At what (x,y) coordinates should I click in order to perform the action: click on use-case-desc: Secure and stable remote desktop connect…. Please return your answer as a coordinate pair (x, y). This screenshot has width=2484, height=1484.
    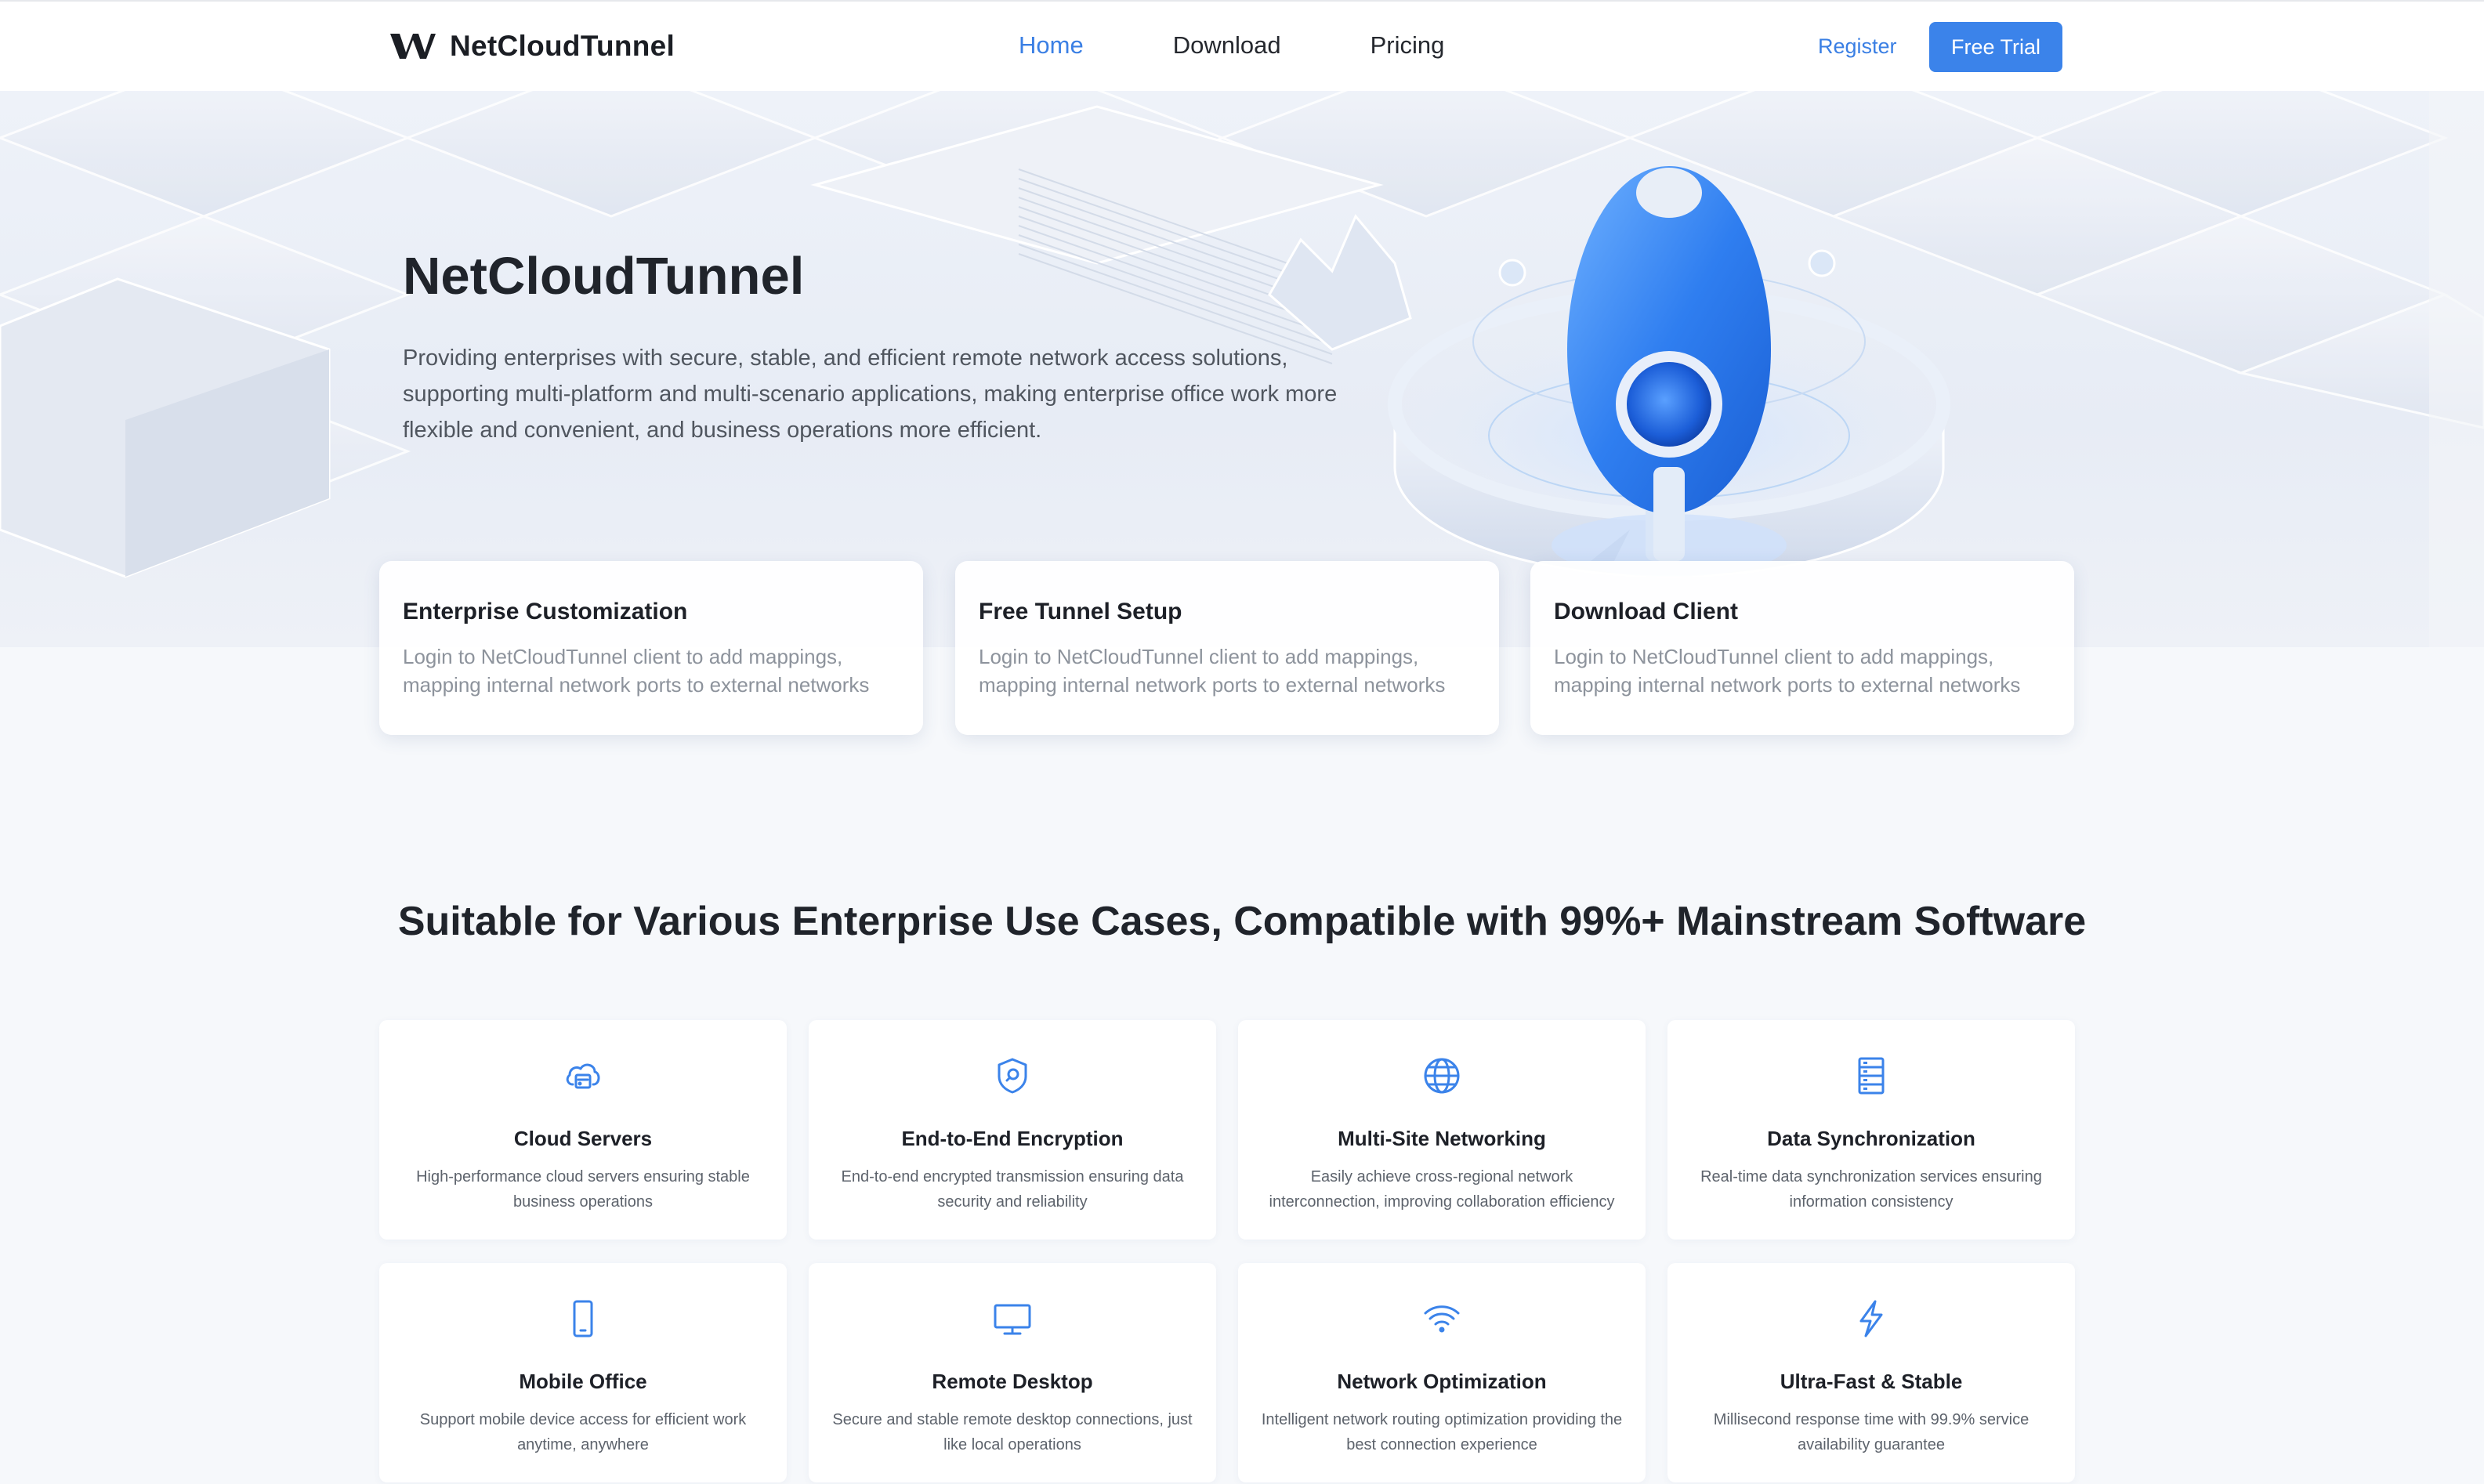
    Looking at the image, I should click on (1012, 1432).